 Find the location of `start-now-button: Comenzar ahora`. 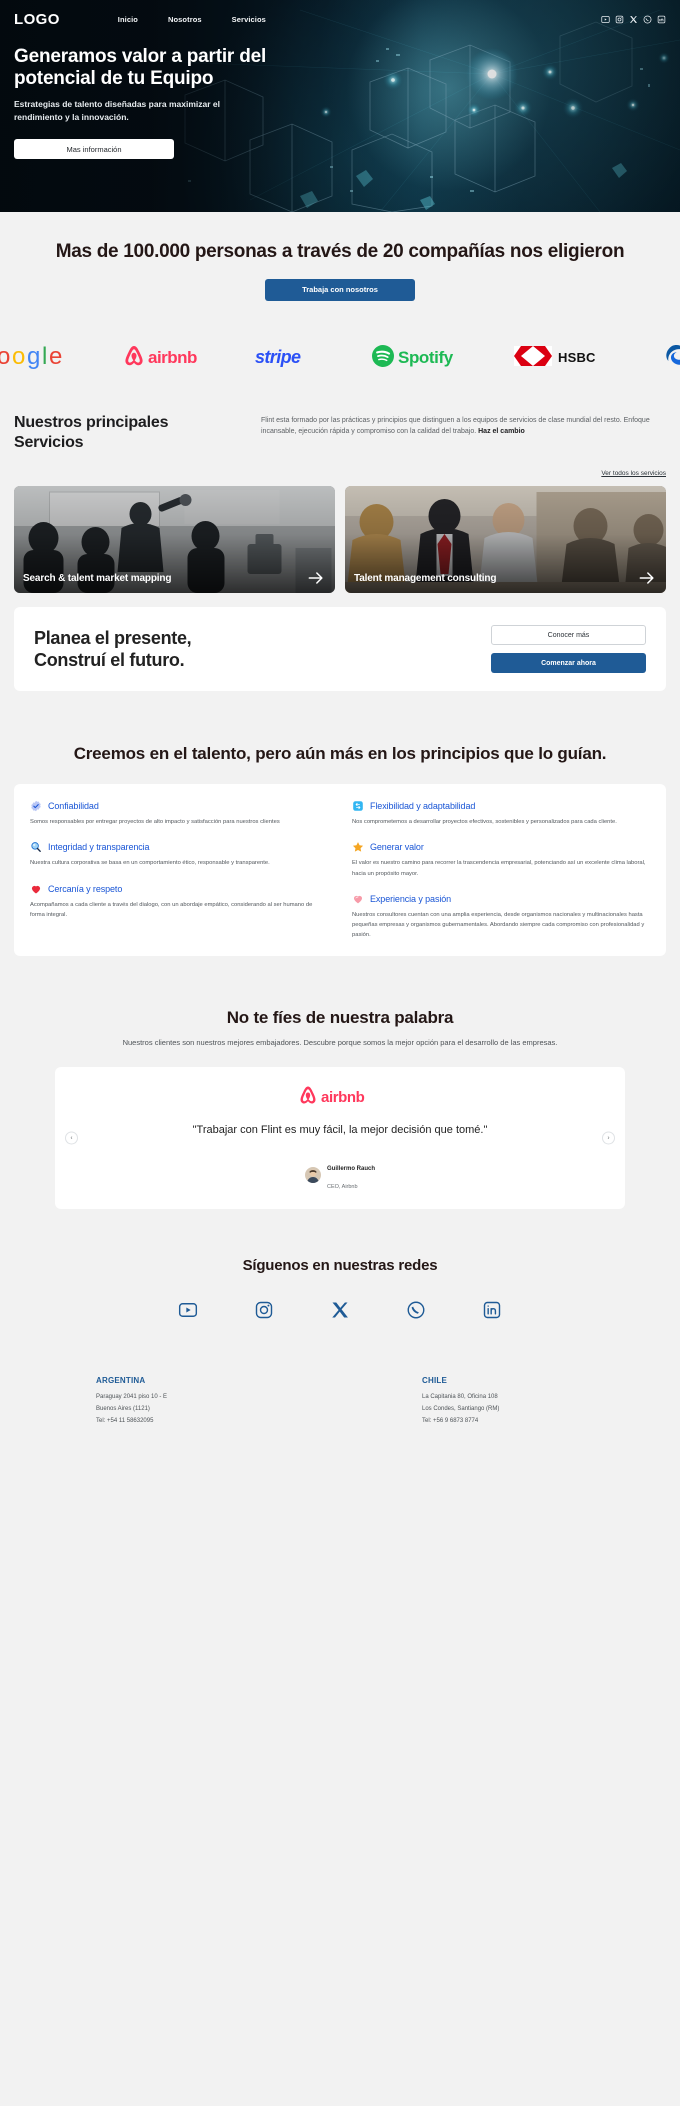

start-now-button: Comenzar ahora is located at coordinates (568, 663).